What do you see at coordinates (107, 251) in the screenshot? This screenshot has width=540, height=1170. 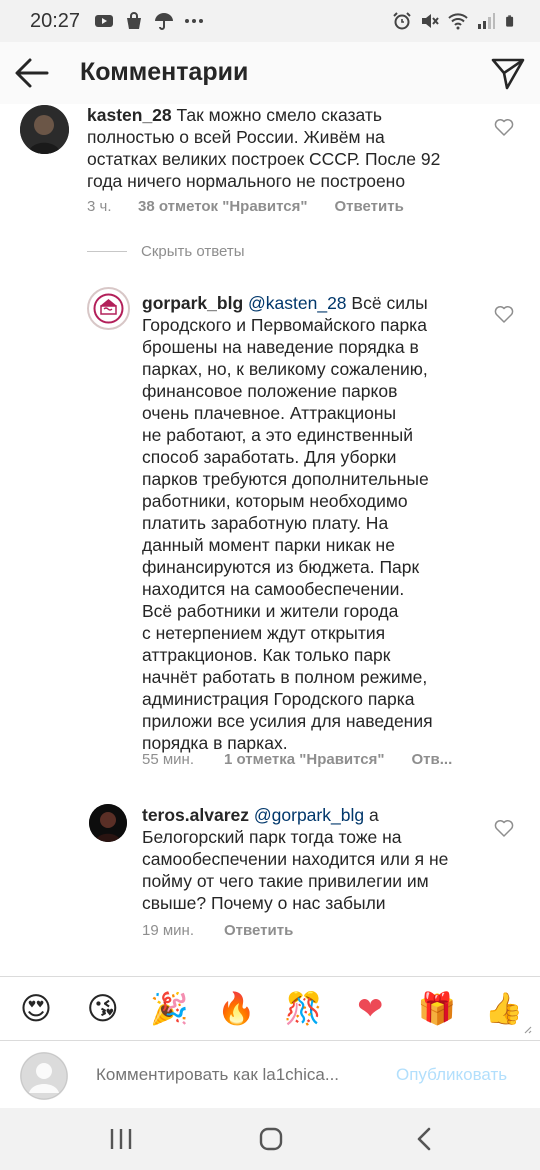 I see `replies-divider` at bounding box center [107, 251].